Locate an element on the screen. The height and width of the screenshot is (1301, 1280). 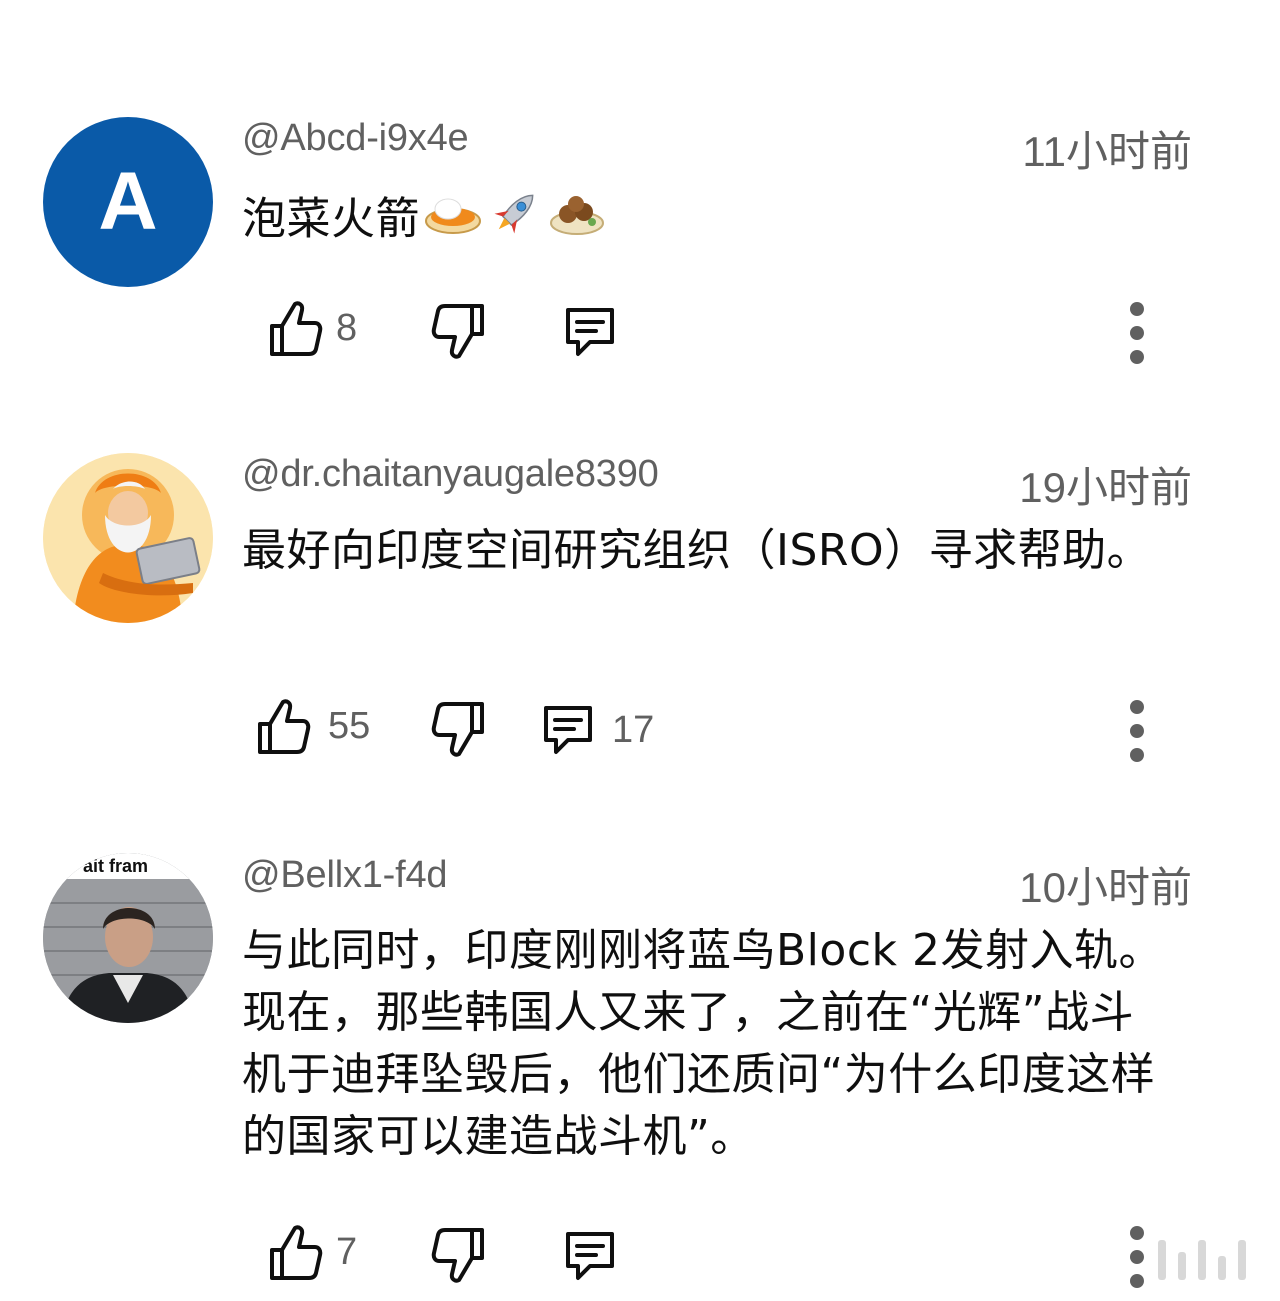
avatar-letter: A is located at coordinates (128, 201).